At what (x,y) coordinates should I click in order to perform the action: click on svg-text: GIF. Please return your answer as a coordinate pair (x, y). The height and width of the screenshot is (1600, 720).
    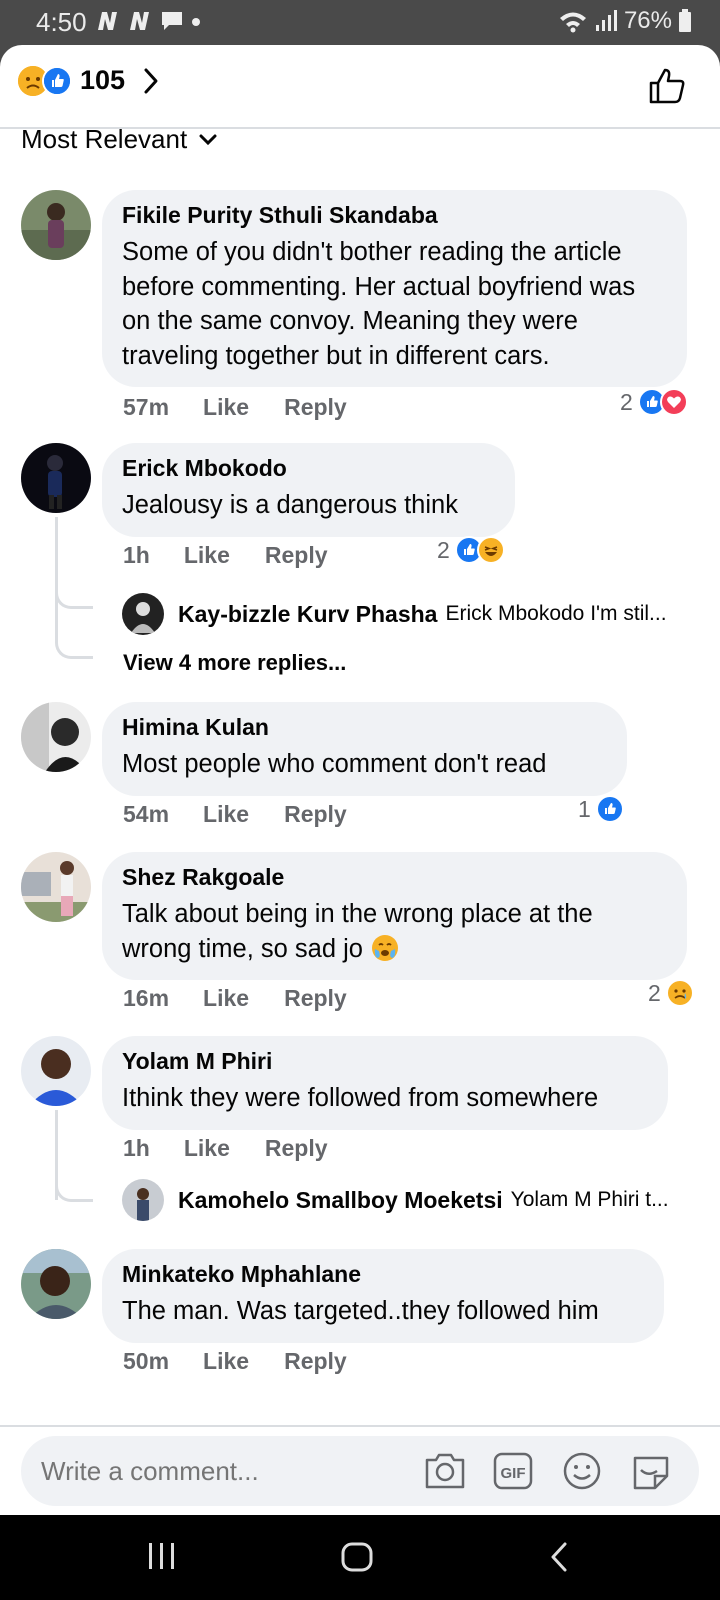
    Looking at the image, I should click on (513, 1473).